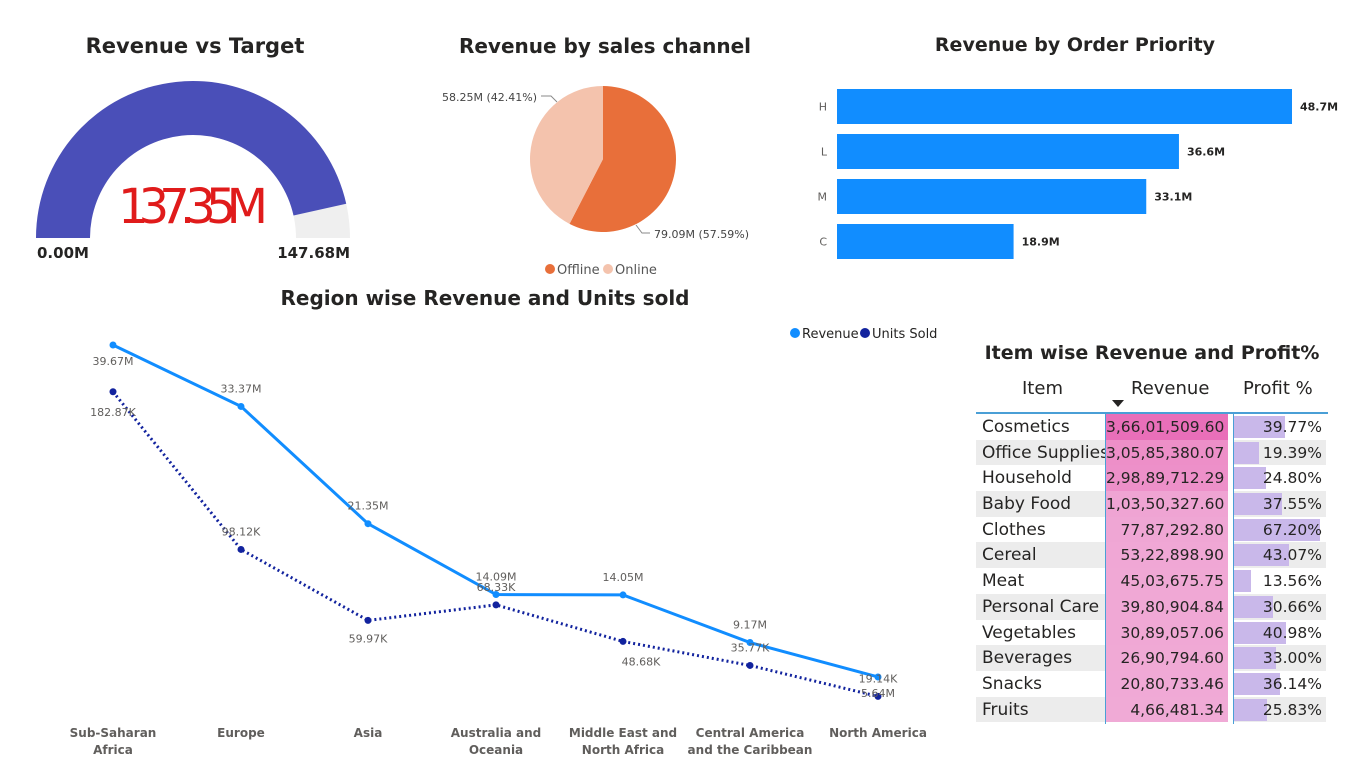 Image resolution: width=1362 pixels, height=777 pixels. Describe the element at coordinates (1167, 427) in the screenshot. I see `cell-revenue: 3,66,01,509.60` at that location.